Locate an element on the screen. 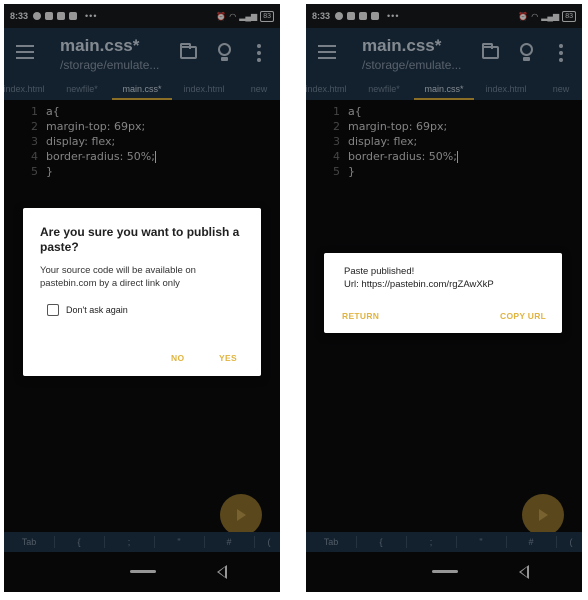  published-title: Paste published! is located at coordinates (379, 271).